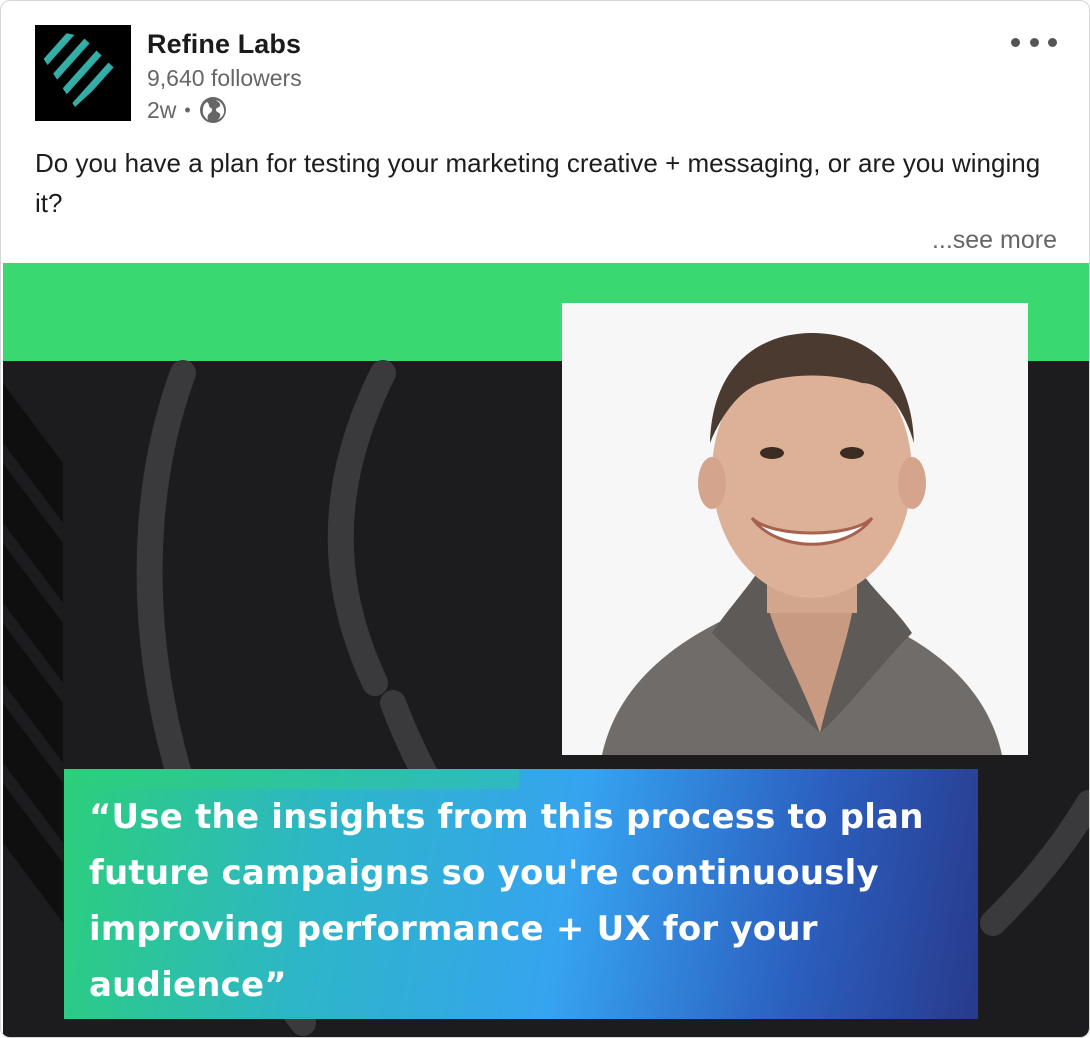 The image size is (1090, 1038). I want to click on follower-count: 9,640 followers, so click(224, 78).